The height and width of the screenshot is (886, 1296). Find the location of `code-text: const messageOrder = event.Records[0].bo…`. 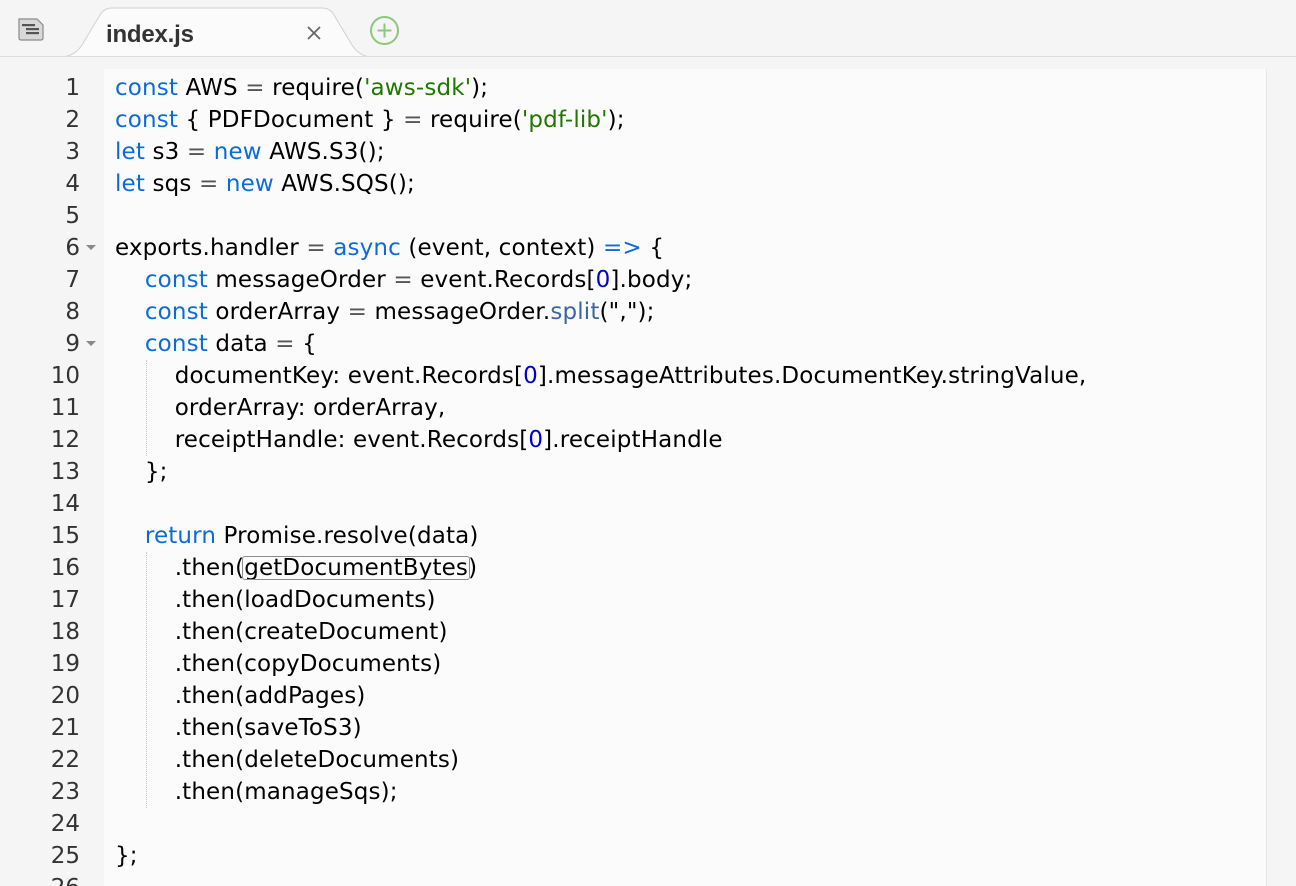

code-text: const messageOrder = event.Records[0].bo… is located at coordinates (403, 280).